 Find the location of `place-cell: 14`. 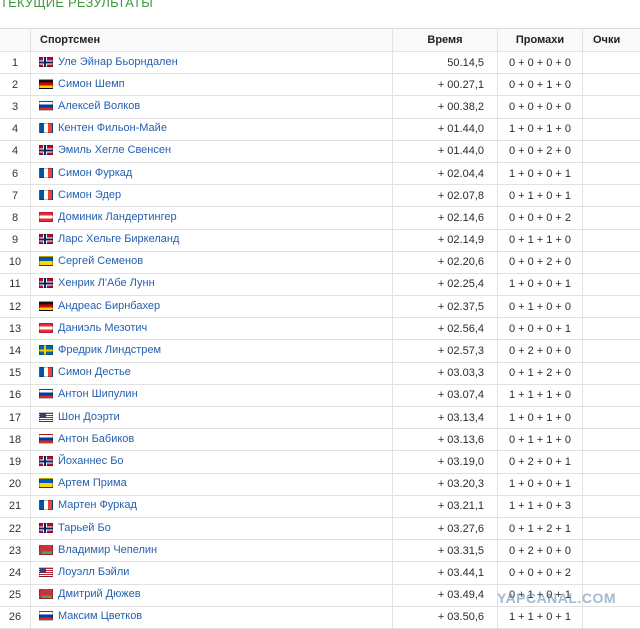

place-cell: 14 is located at coordinates (15, 351).